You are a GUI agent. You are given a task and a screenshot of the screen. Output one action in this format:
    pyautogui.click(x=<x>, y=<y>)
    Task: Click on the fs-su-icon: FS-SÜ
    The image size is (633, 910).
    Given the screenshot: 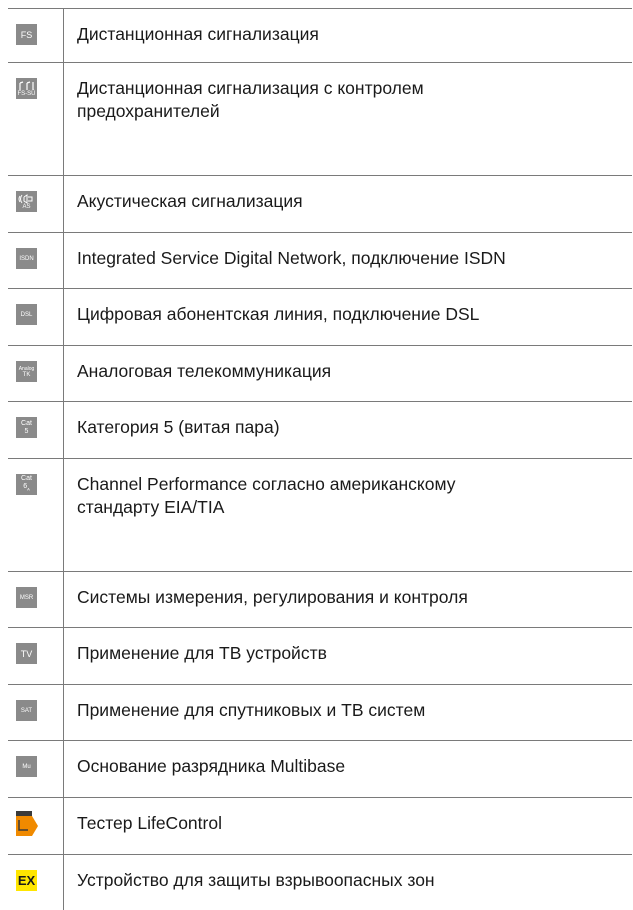 What is the action you would take?
    pyautogui.click(x=26, y=88)
    